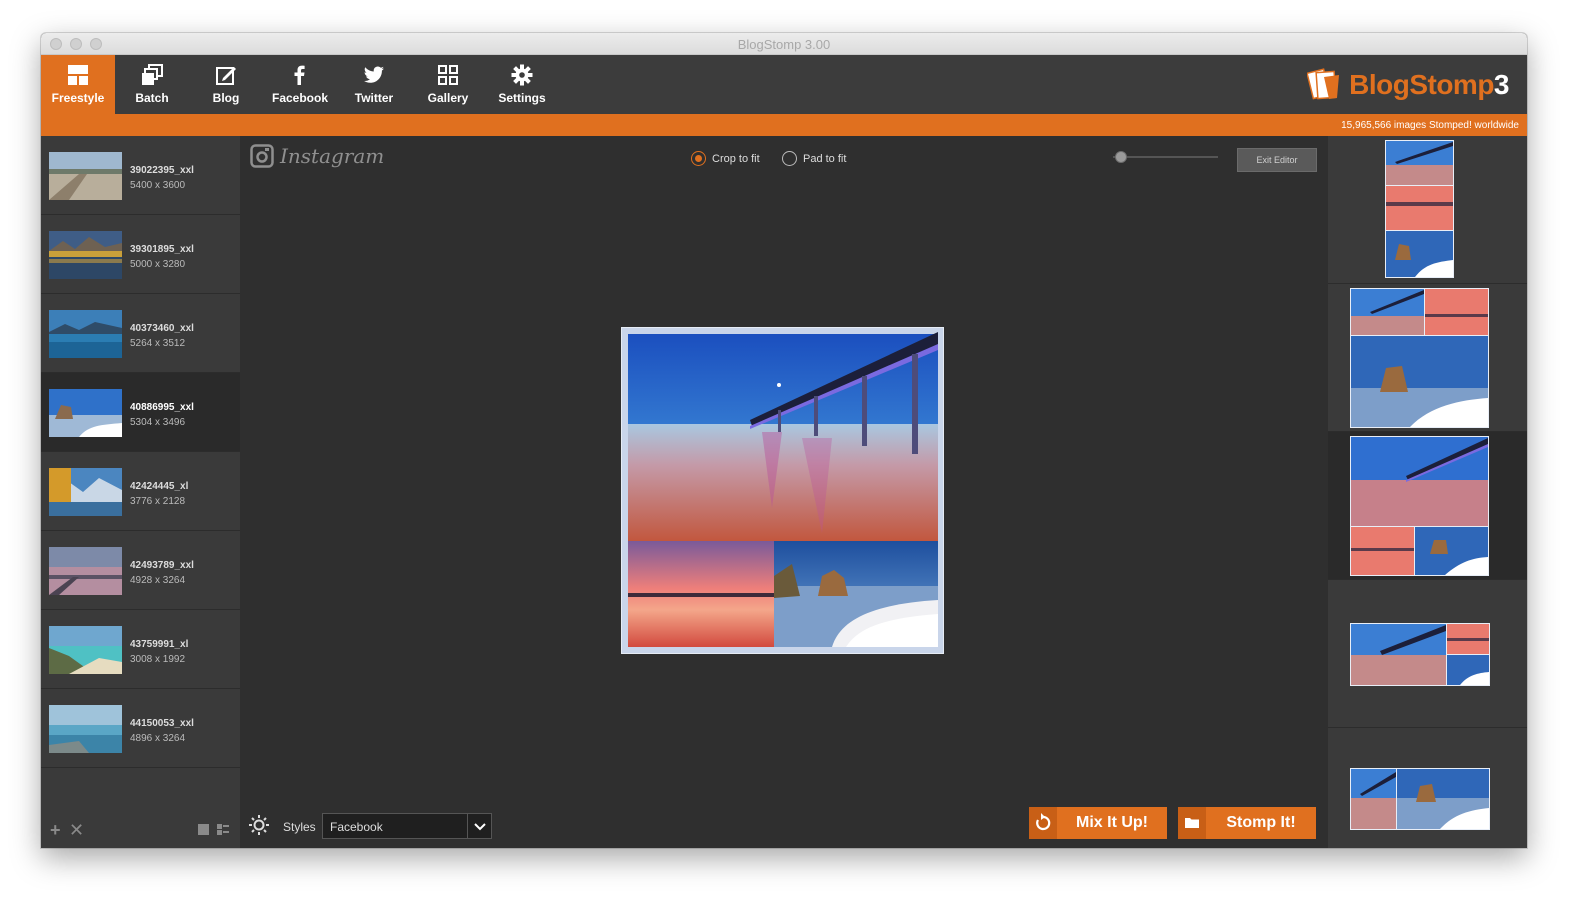 The width and height of the screenshot is (1584, 906). I want to click on collage-preview, so click(783, 489).